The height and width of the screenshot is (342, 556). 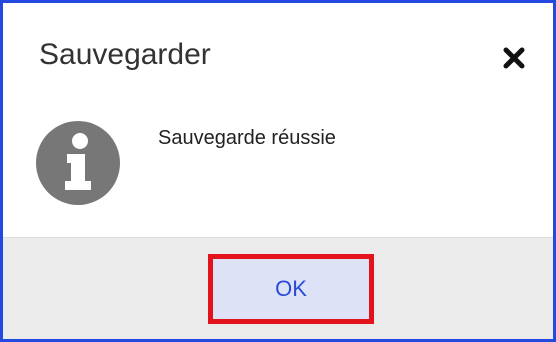 I want to click on button-highlight: OK, so click(x=291, y=289).